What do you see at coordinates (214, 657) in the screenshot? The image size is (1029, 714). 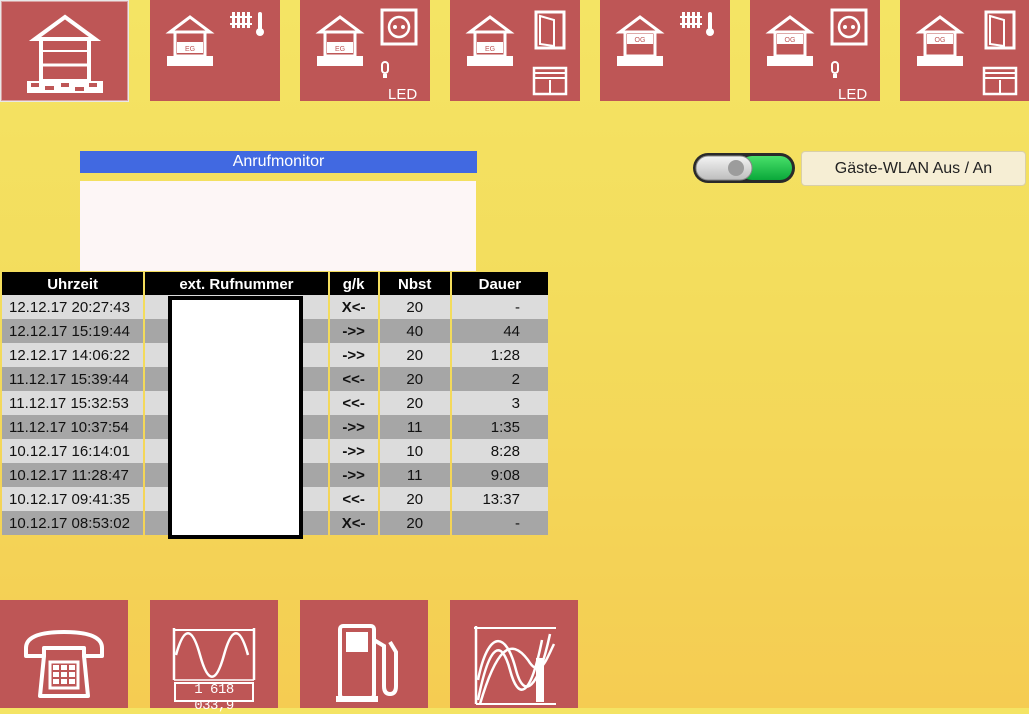 I see `tile-power-meter: 1 618 033,9` at bounding box center [214, 657].